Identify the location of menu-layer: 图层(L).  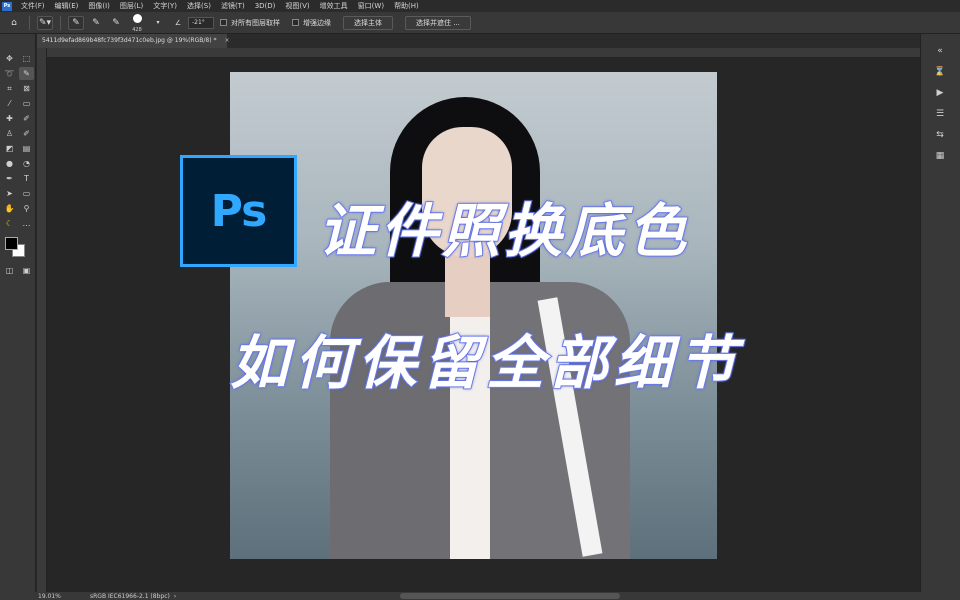
(131, 6).